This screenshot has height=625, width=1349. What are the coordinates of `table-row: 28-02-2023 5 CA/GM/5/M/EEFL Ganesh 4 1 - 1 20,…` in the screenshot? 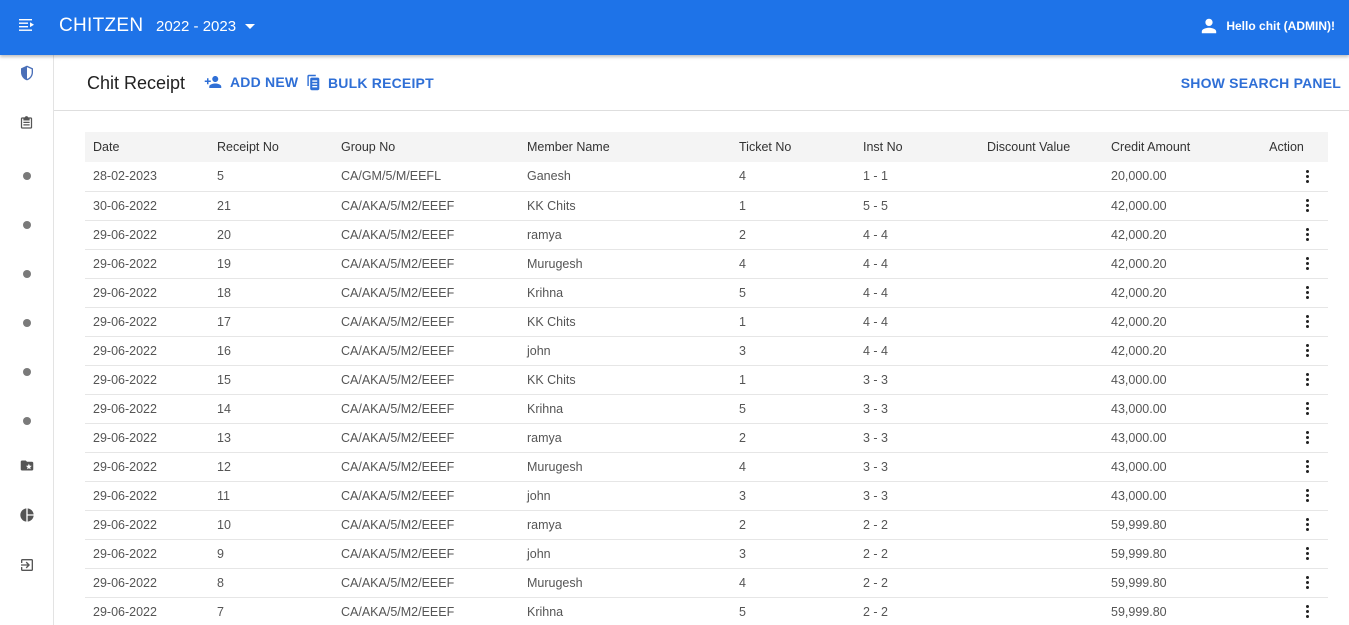 It's located at (706, 176).